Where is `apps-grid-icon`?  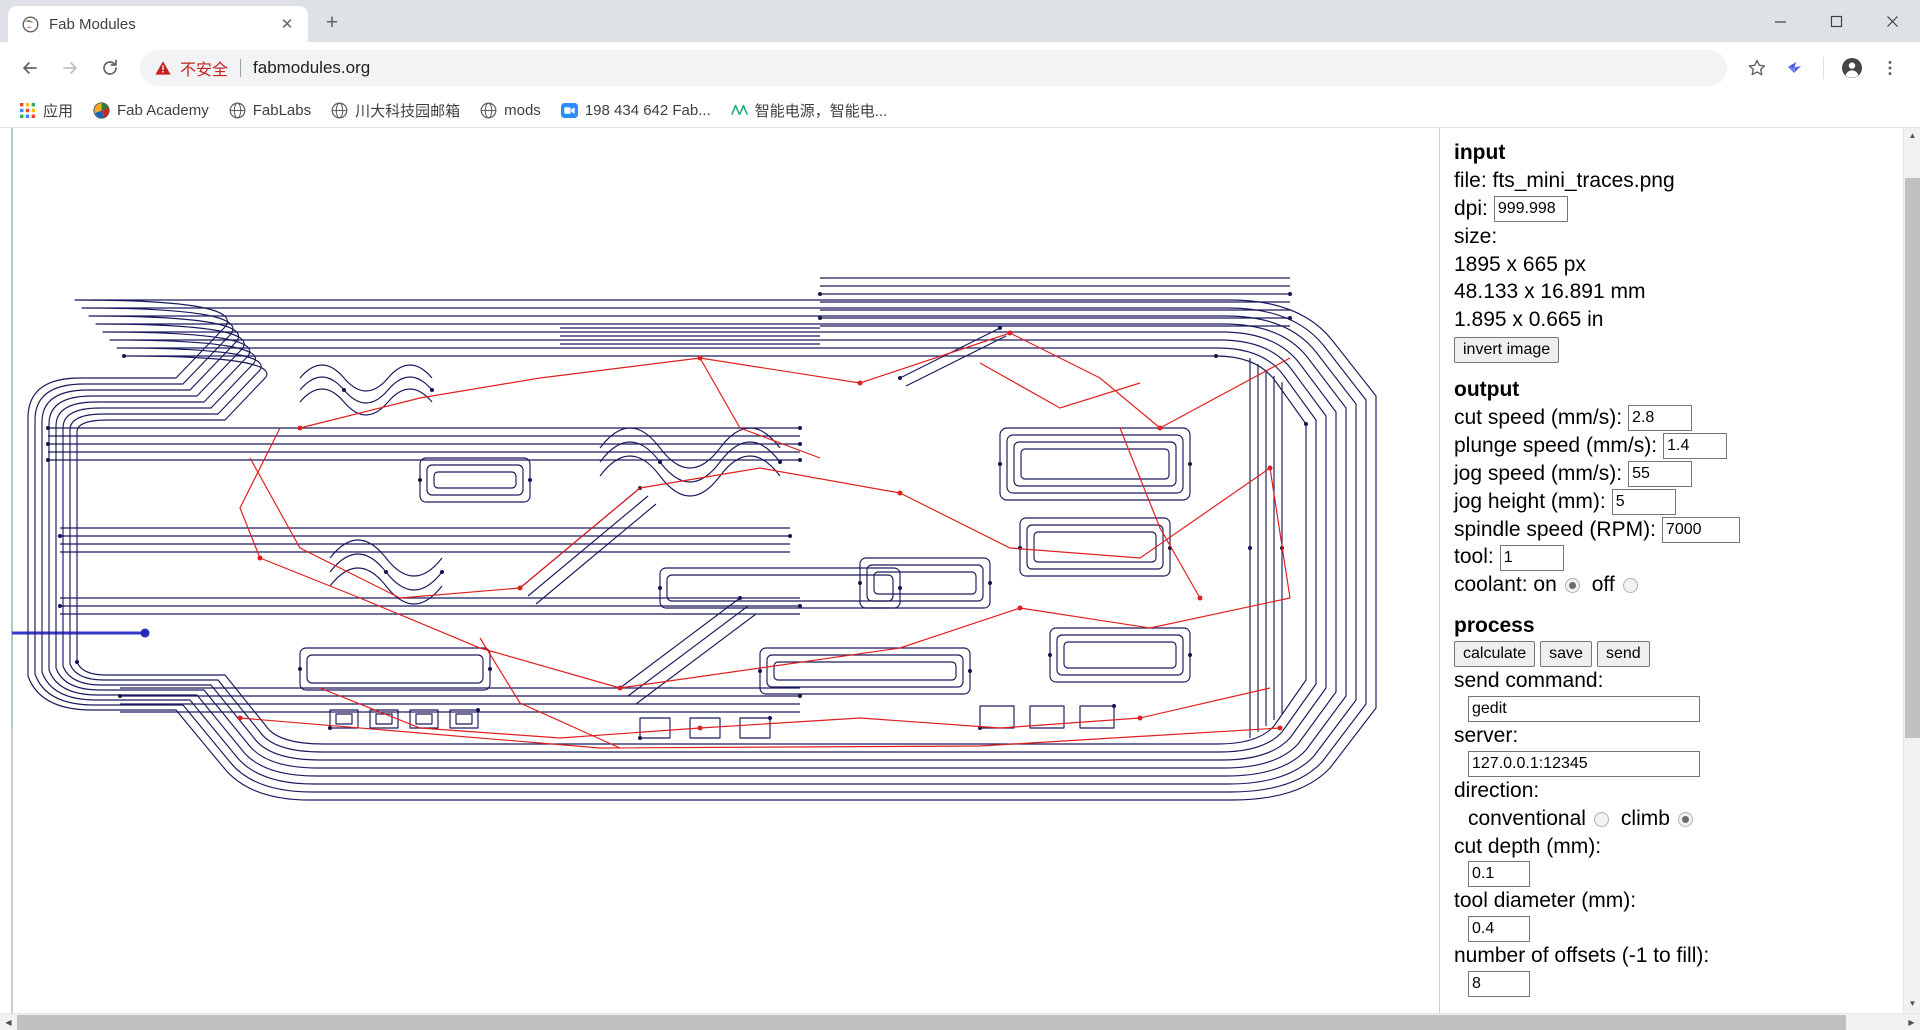 apps-grid-icon is located at coordinates (27, 110).